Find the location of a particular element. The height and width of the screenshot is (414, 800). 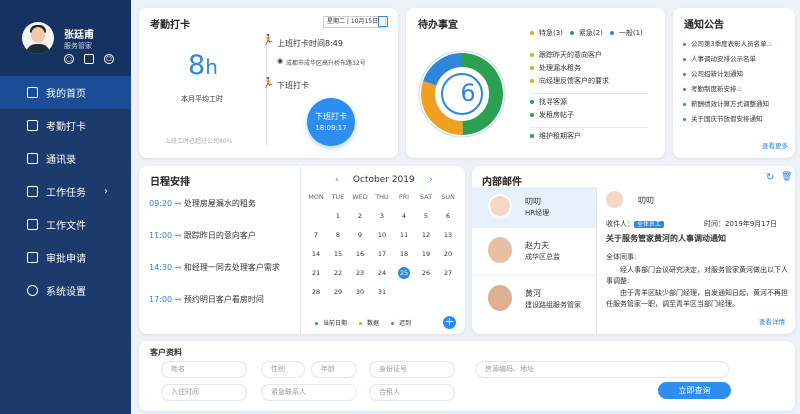

calendar-day: 2 is located at coordinates (360, 216).